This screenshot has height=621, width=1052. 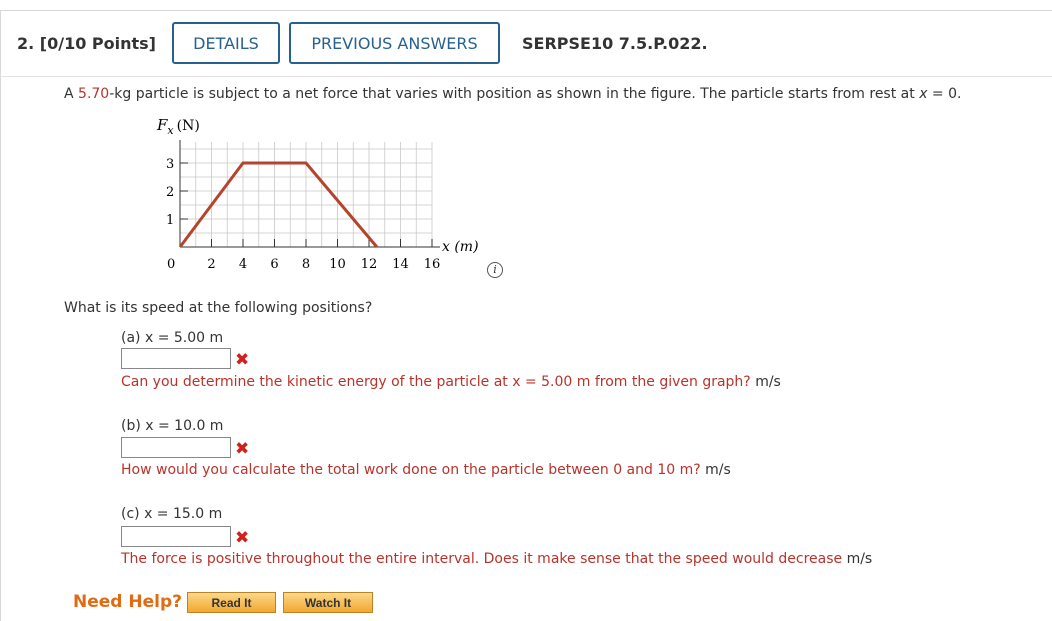 I want to click on watch-it-button: Watch It, so click(x=328, y=602).